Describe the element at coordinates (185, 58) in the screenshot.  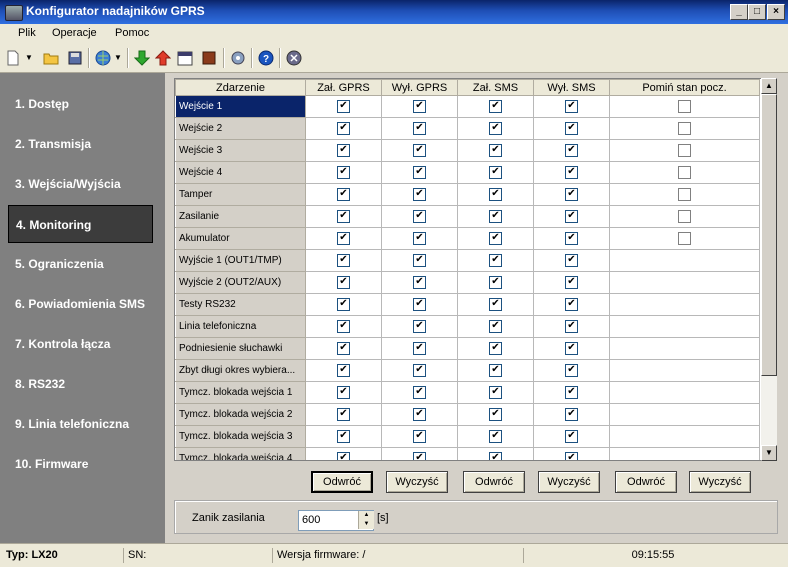
I see `calendar-icon` at that location.